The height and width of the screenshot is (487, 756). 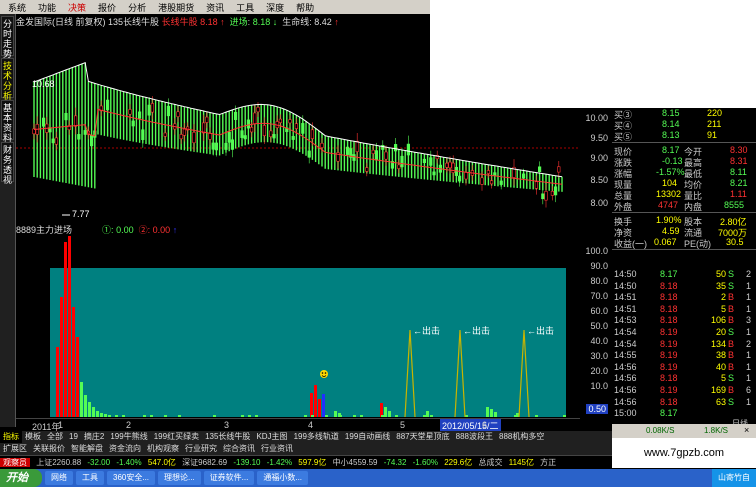 I want to click on menu-decision: 决策, so click(x=79, y=7).